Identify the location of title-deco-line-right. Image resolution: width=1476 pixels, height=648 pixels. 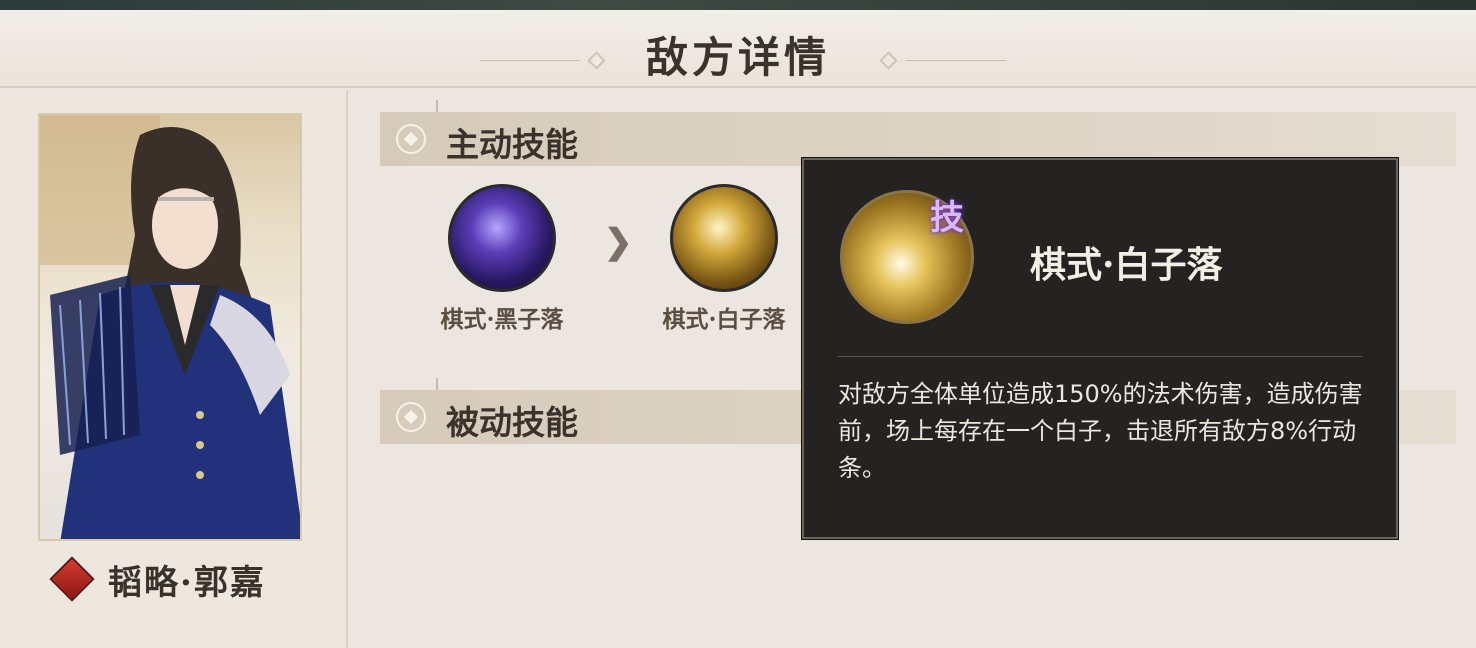
(956, 60).